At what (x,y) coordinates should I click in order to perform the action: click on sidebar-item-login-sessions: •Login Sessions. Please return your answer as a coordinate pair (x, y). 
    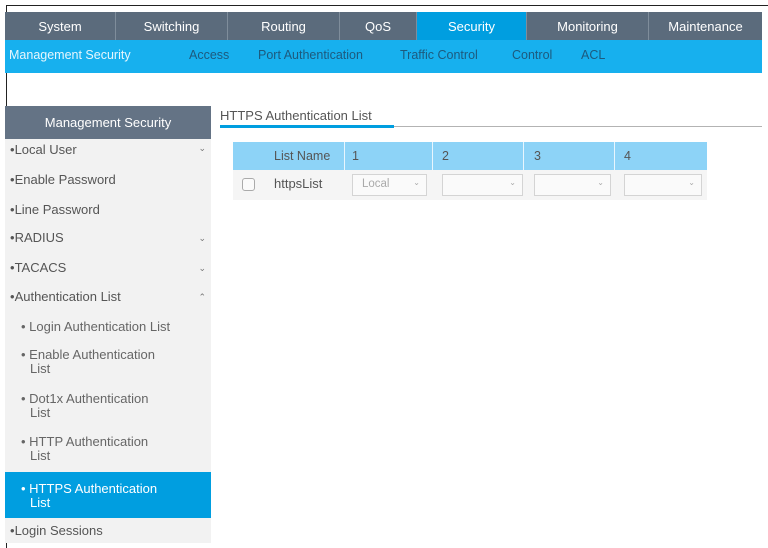
    Looking at the image, I should click on (108, 533).